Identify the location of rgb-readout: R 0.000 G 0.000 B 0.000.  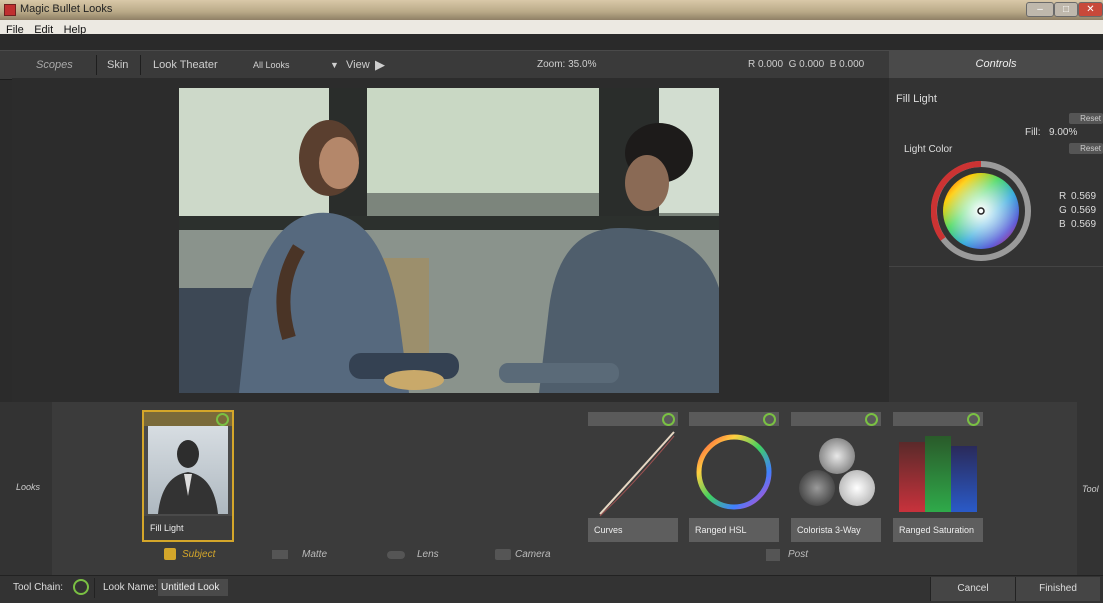
(806, 64).